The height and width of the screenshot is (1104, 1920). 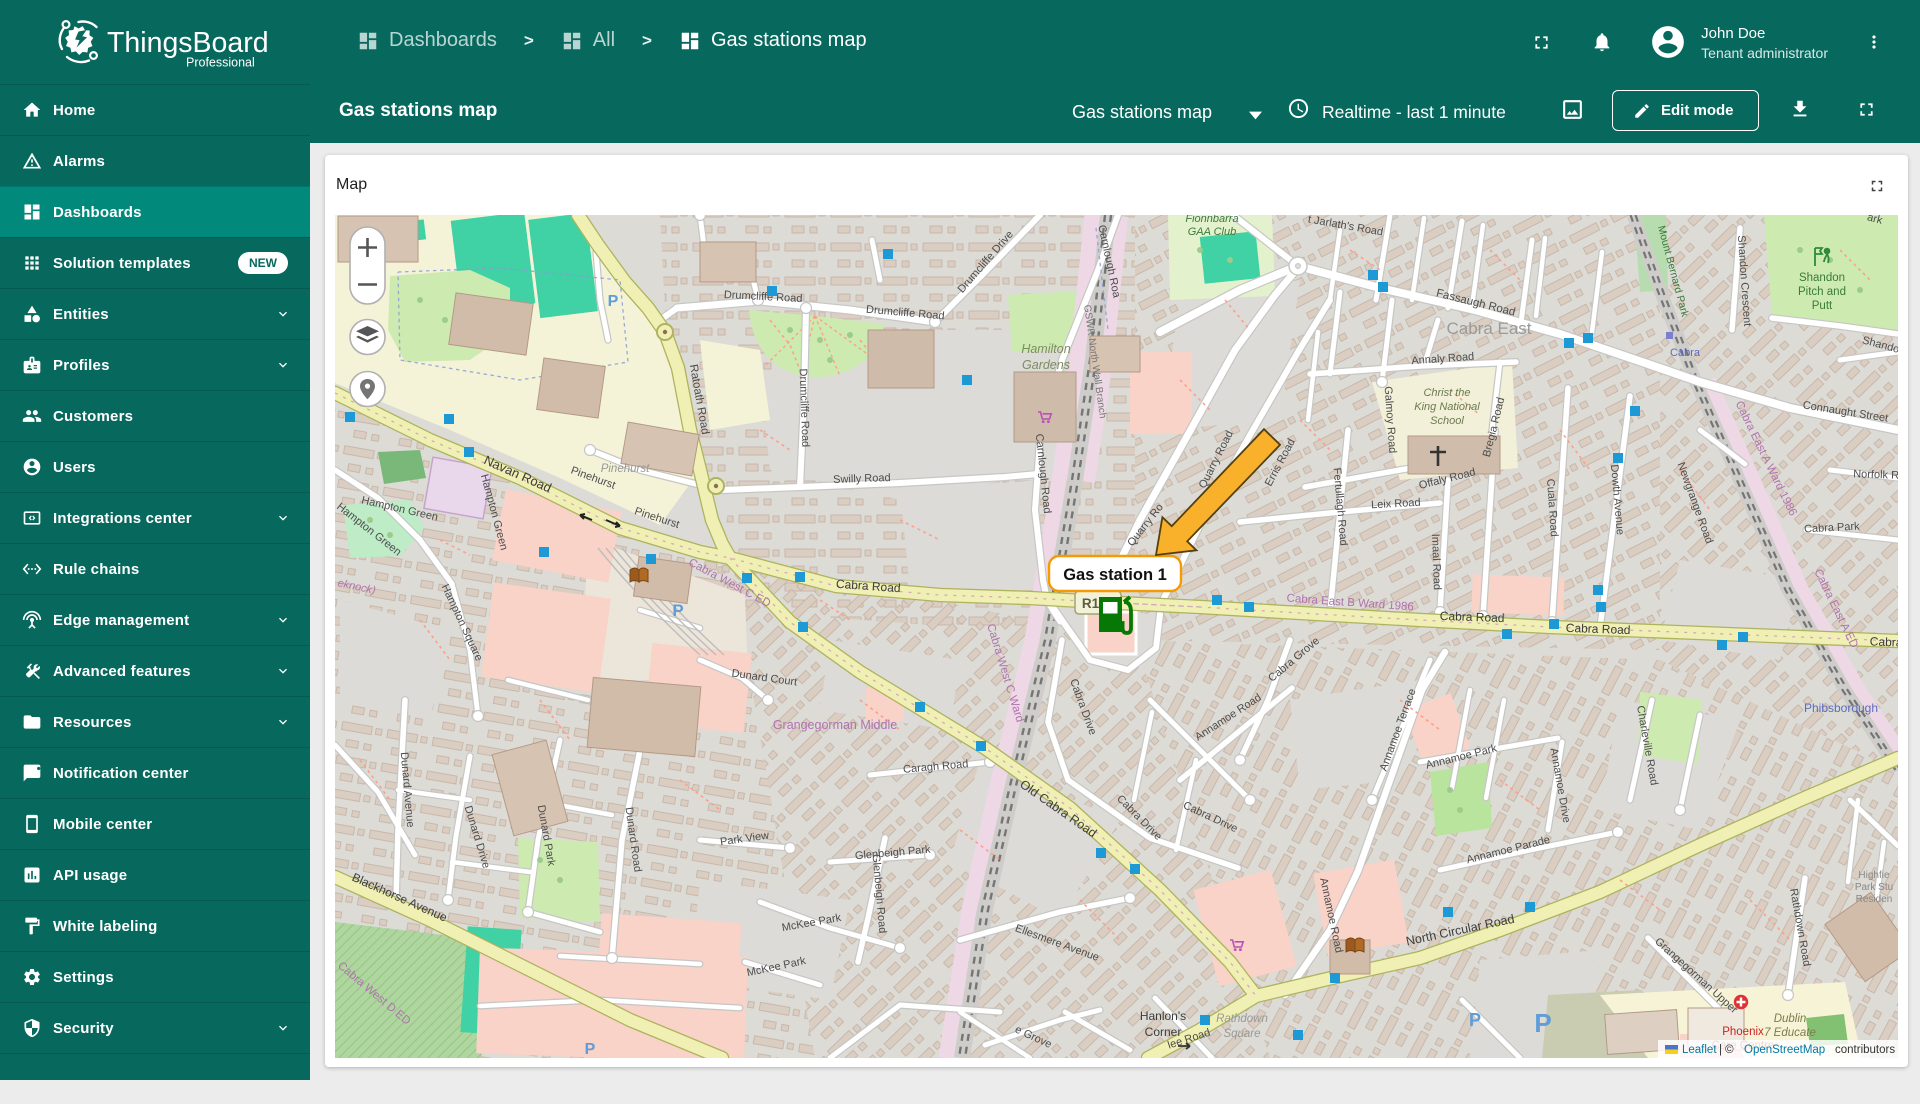 I want to click on svg-text: Leaflet, so click(x=1699, y=1050).